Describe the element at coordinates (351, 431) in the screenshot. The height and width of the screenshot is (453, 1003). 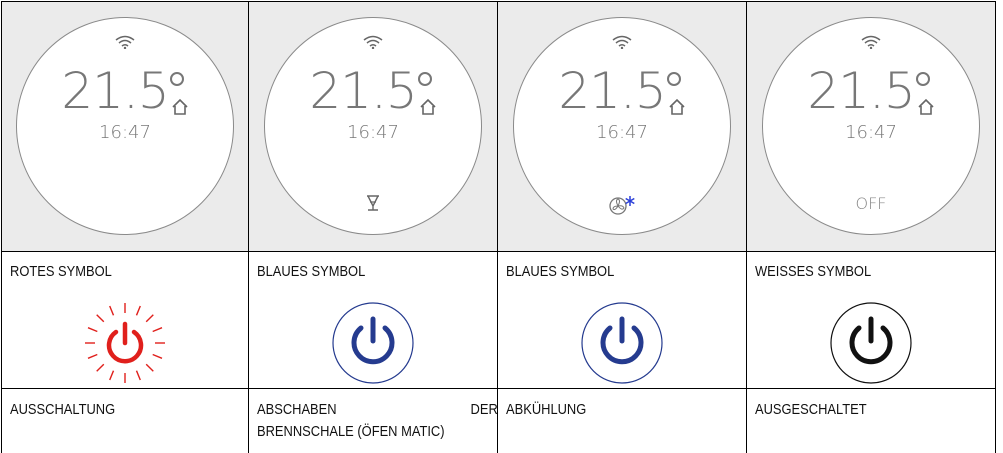
I see `description-line-2: BRENNSCHALE (ÖFEN MATIC)` at that location.